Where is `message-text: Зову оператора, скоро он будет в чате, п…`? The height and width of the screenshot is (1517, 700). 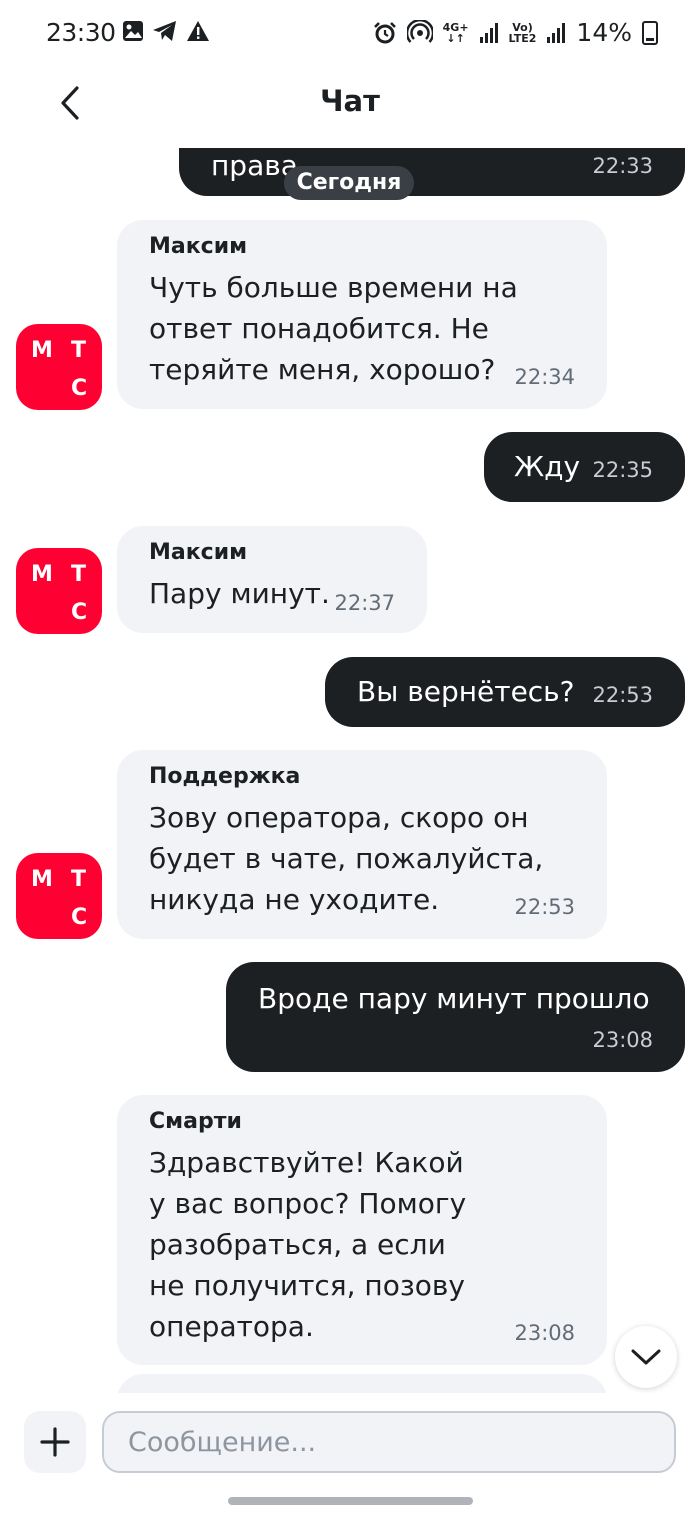
message-text: Зову оператора, скоро он будет в чате, п… is located at coordinates (346, 858).